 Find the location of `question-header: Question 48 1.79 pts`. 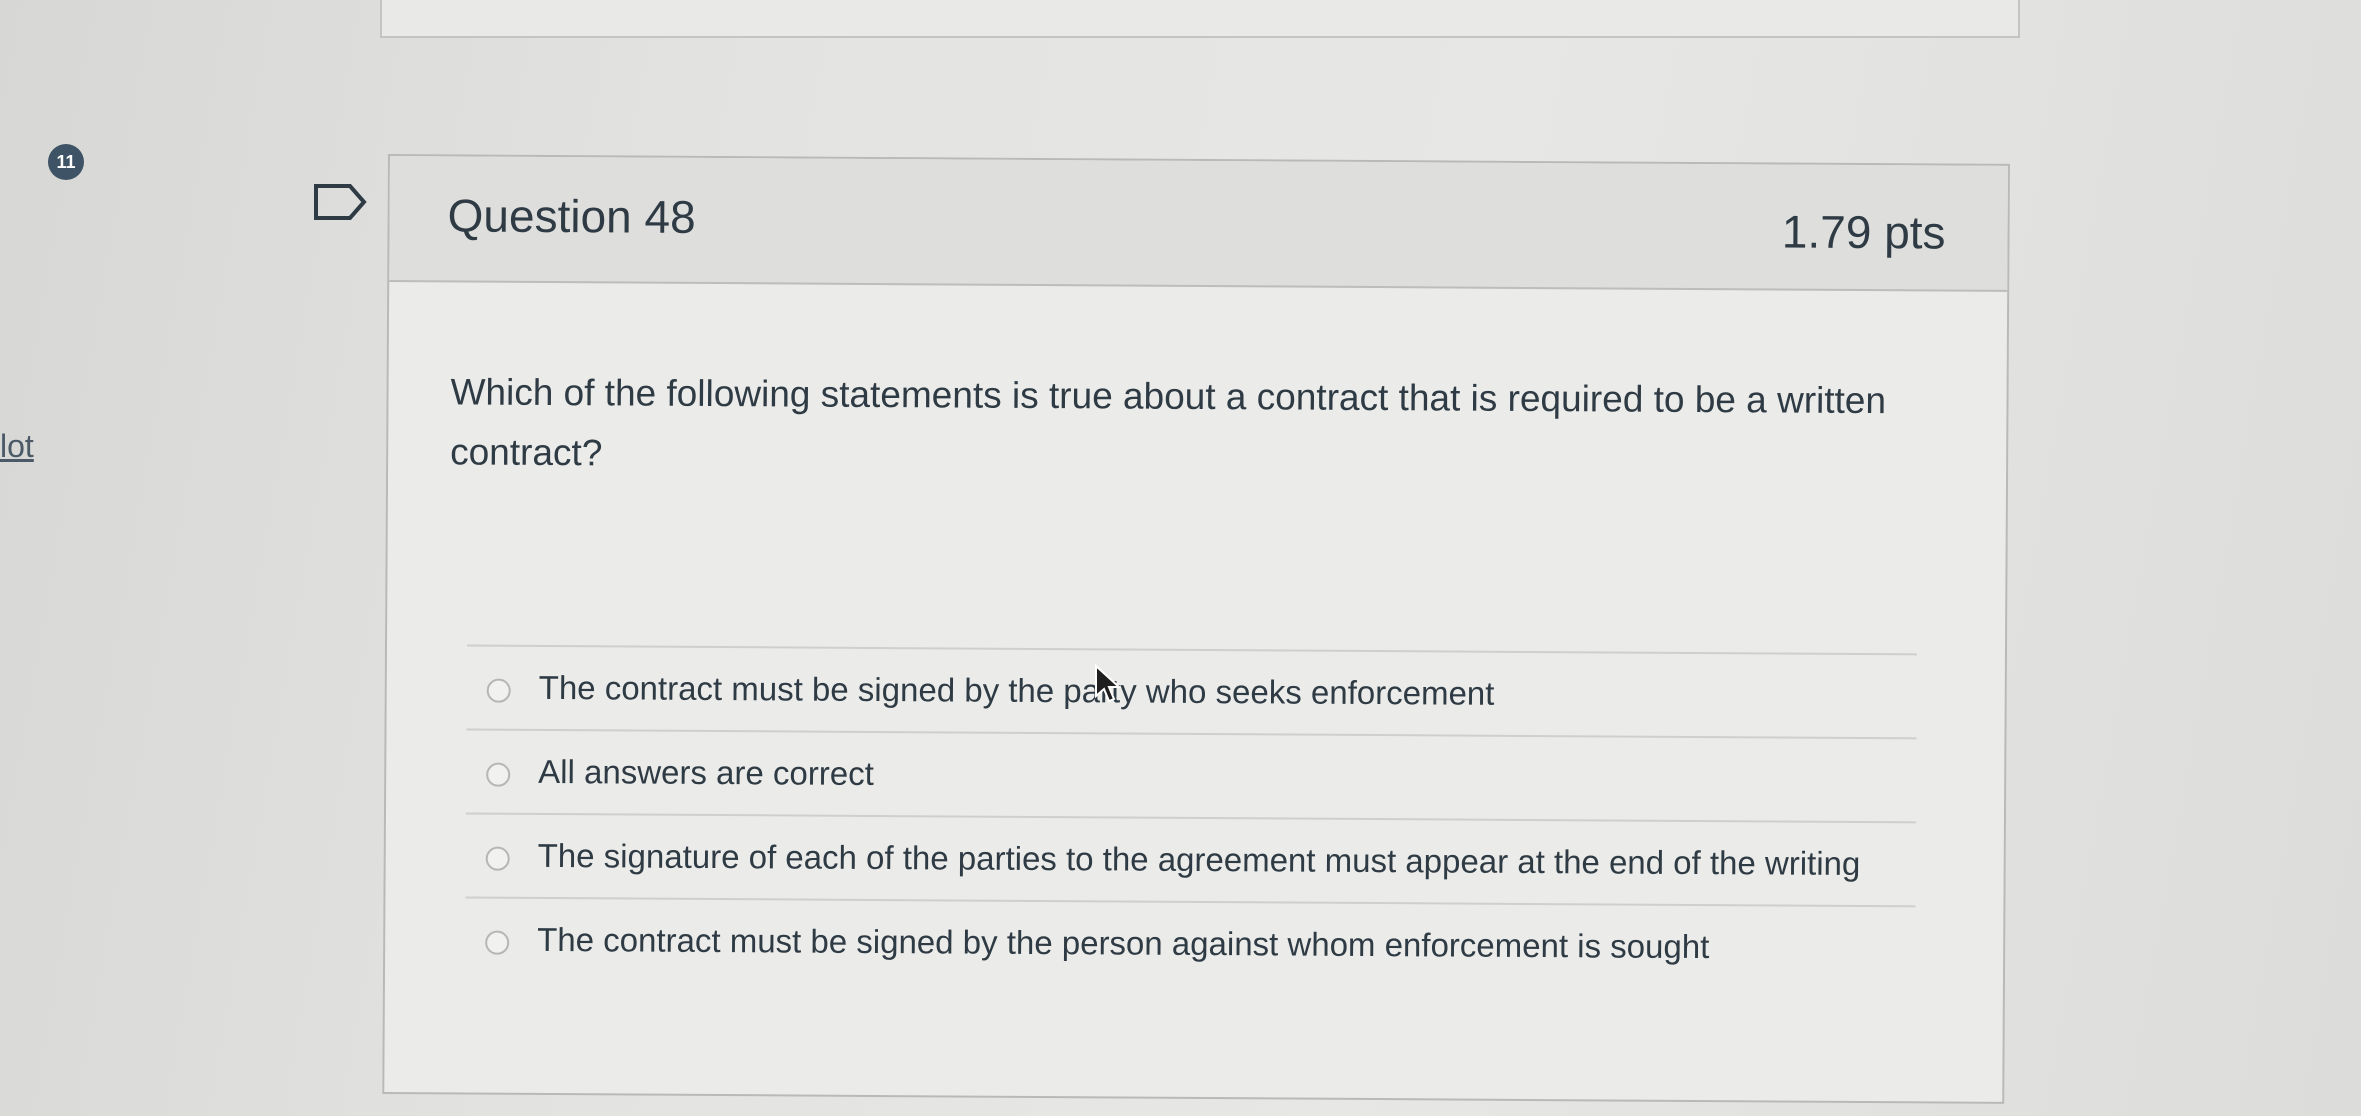

question-header: Question 48 1.79 pts is located at coordinates (1198, 224).